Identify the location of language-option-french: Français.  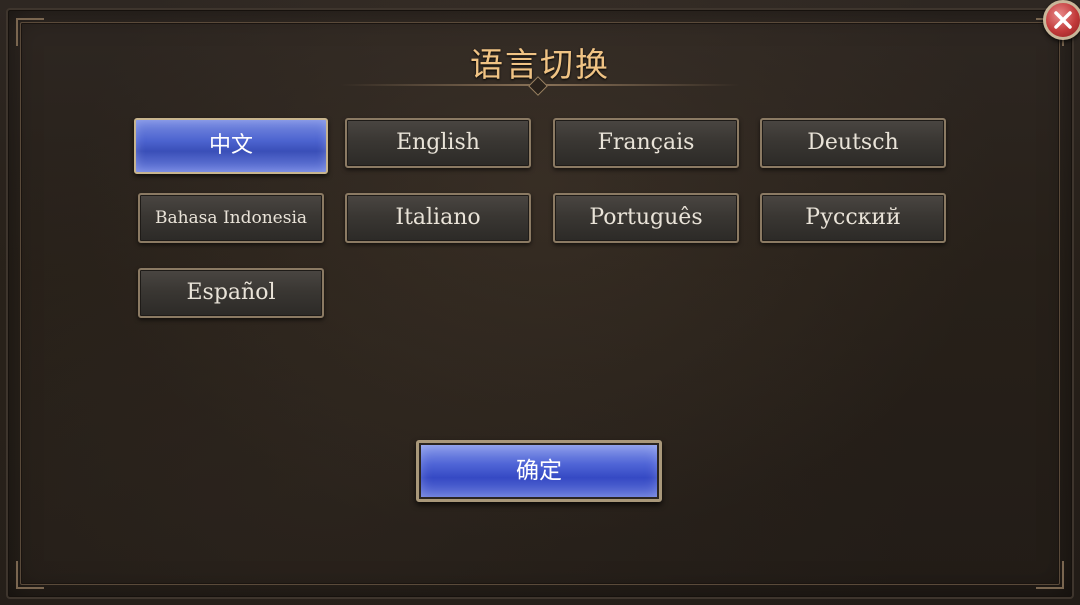
(646, 143).